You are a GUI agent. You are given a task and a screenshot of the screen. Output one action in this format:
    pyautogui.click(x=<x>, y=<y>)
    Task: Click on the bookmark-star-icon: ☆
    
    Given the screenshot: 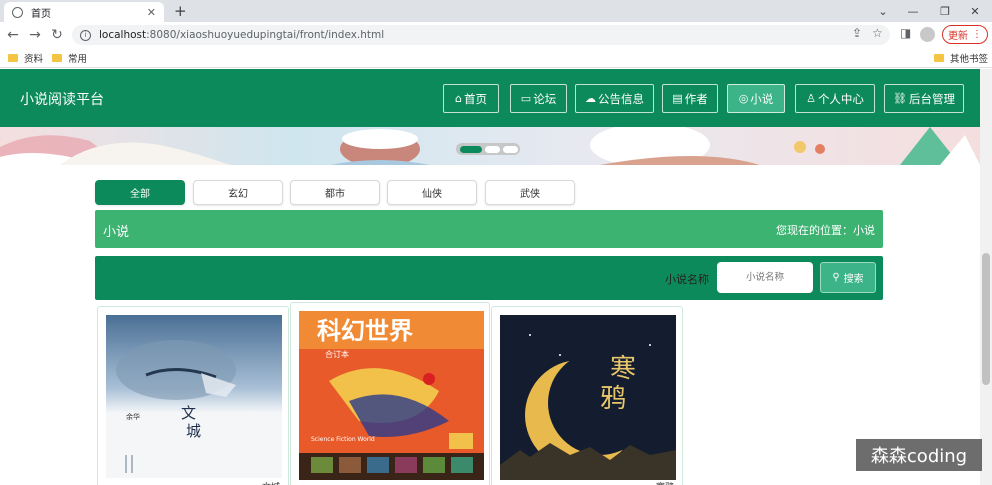 What is the action you would take?
    pyautogui.click(x=877, y=33)
    